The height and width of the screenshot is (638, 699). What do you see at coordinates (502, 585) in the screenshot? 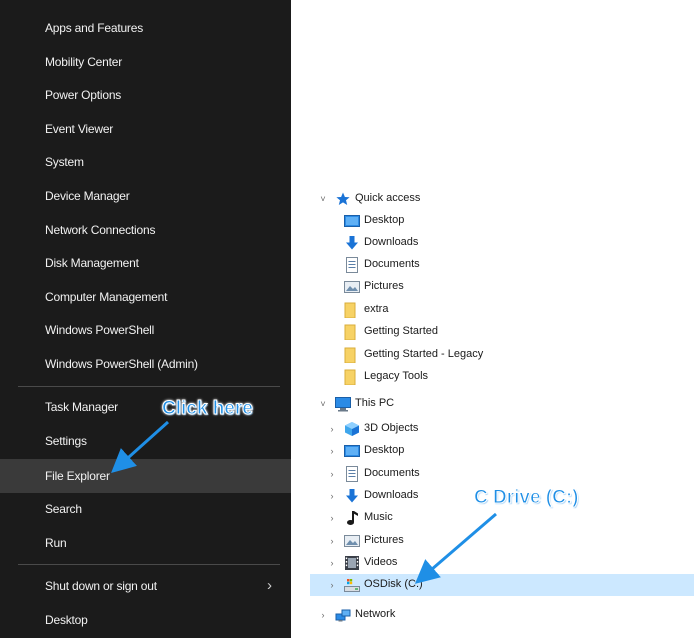
I see `tree-item-osdisk-c: › OSDisk (C:)` at bounding box center [502, 585].